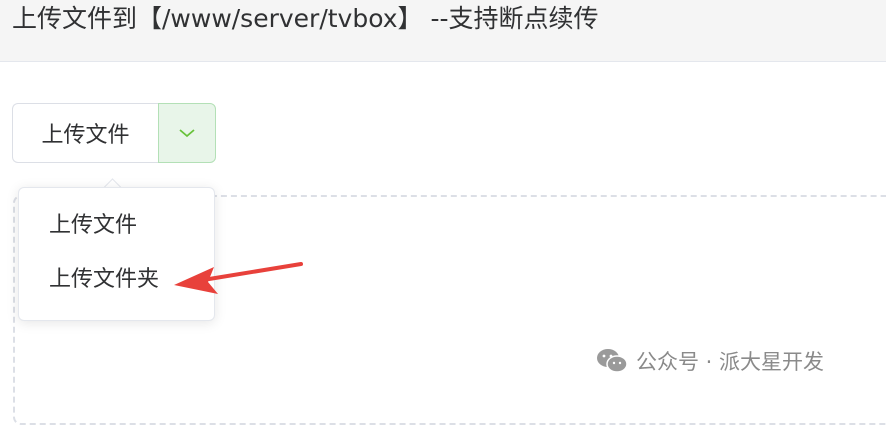 The width and height of the screenshot is (886, 425). I want to click on menu-item-upload-file: 上传文件, so click(93, 226).